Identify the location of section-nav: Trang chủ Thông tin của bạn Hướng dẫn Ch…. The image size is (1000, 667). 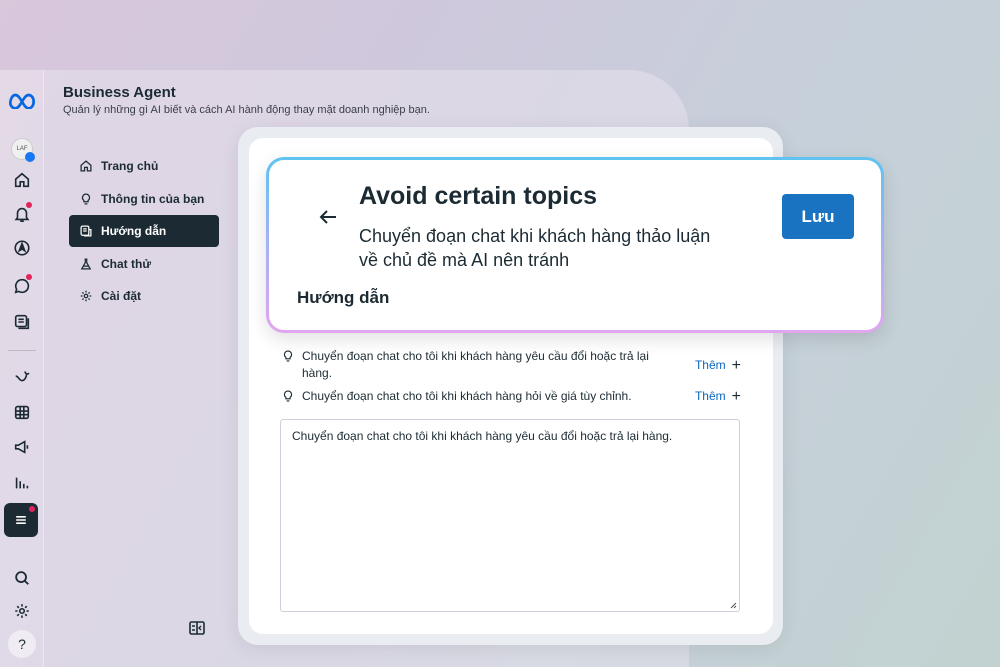
(144, 231).